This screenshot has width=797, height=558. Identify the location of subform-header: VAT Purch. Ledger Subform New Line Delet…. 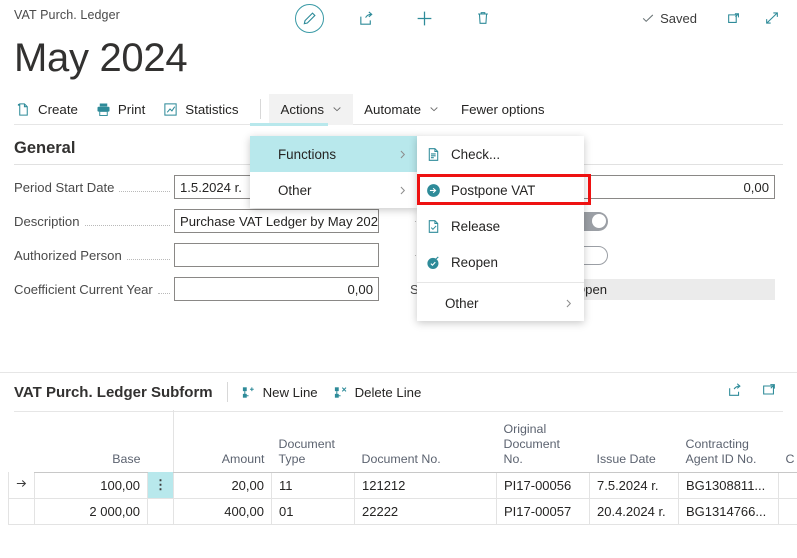
(398, 392).